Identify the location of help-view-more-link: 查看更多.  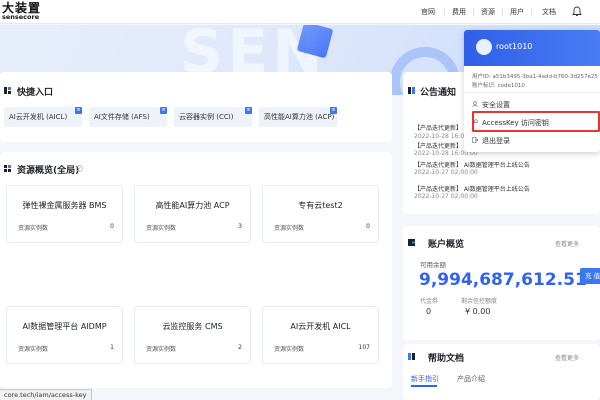
(567, 357).